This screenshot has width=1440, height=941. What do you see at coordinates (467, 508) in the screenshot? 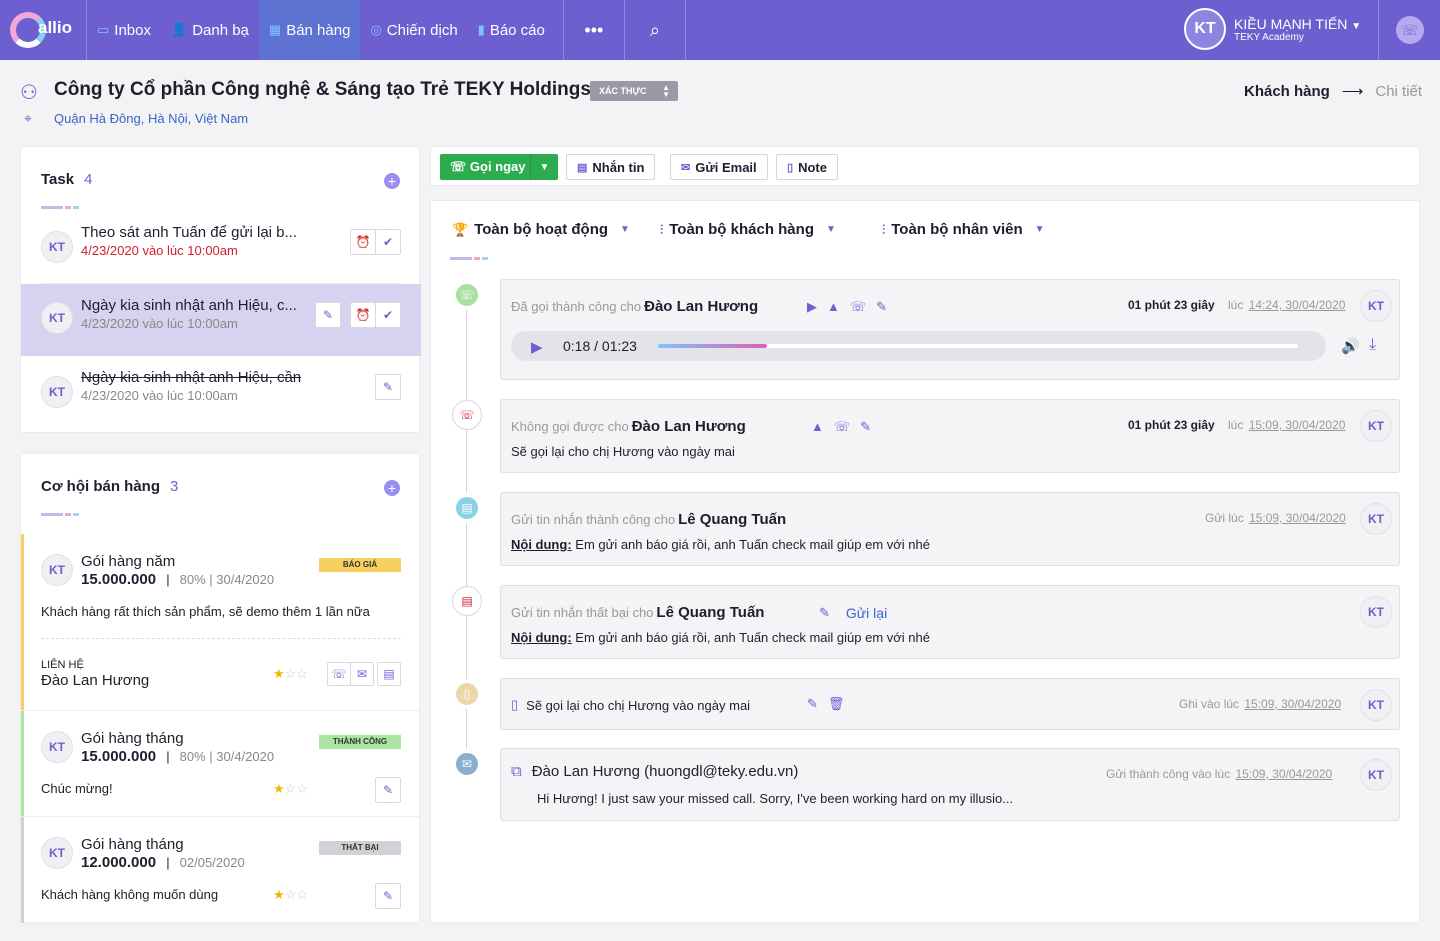
I see `sms-icon: ▤` at bounding box center [467, 508].